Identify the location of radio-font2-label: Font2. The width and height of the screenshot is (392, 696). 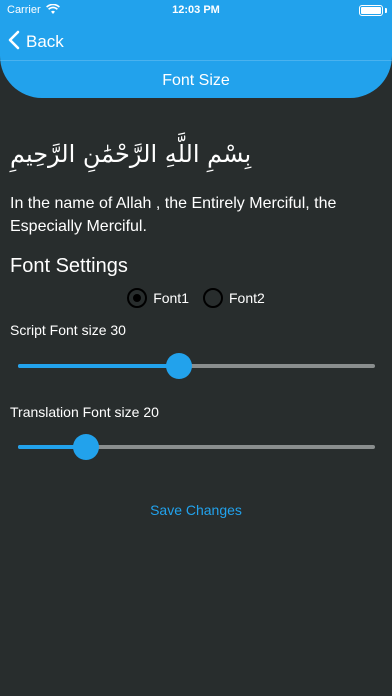
(247, 298).